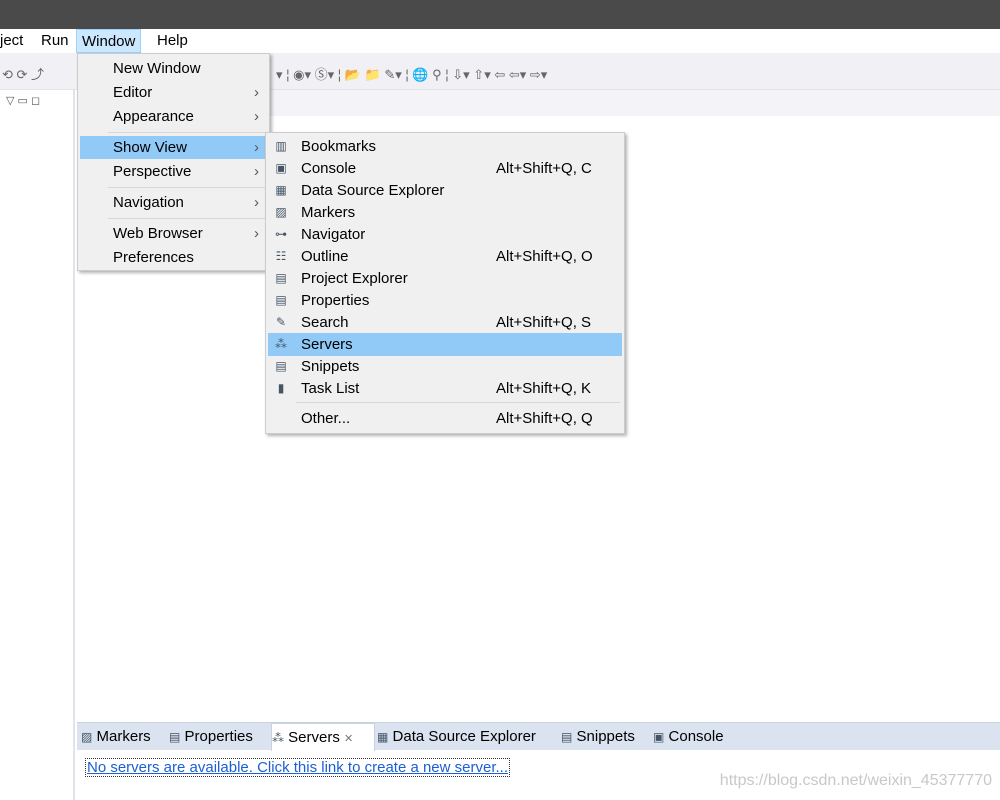 Image resolution: width=1000 pixels, height=800 pixels. What do you see at coordinates (445, 168) in the screenshot?
I see `view-item-console: ▣ Console Alt+Shift+Q, C` at bounding box center [445, 168].